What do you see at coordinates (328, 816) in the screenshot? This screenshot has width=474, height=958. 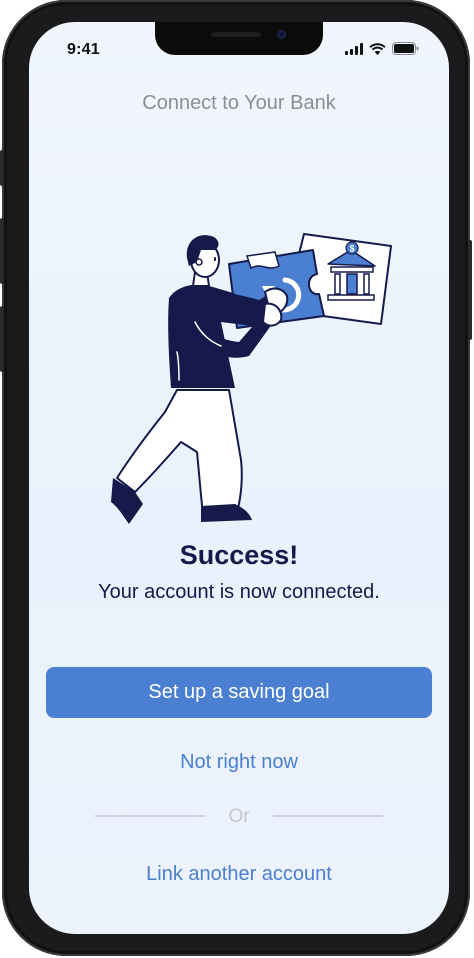 I see `divider-right` at bounding box center [328, 816].